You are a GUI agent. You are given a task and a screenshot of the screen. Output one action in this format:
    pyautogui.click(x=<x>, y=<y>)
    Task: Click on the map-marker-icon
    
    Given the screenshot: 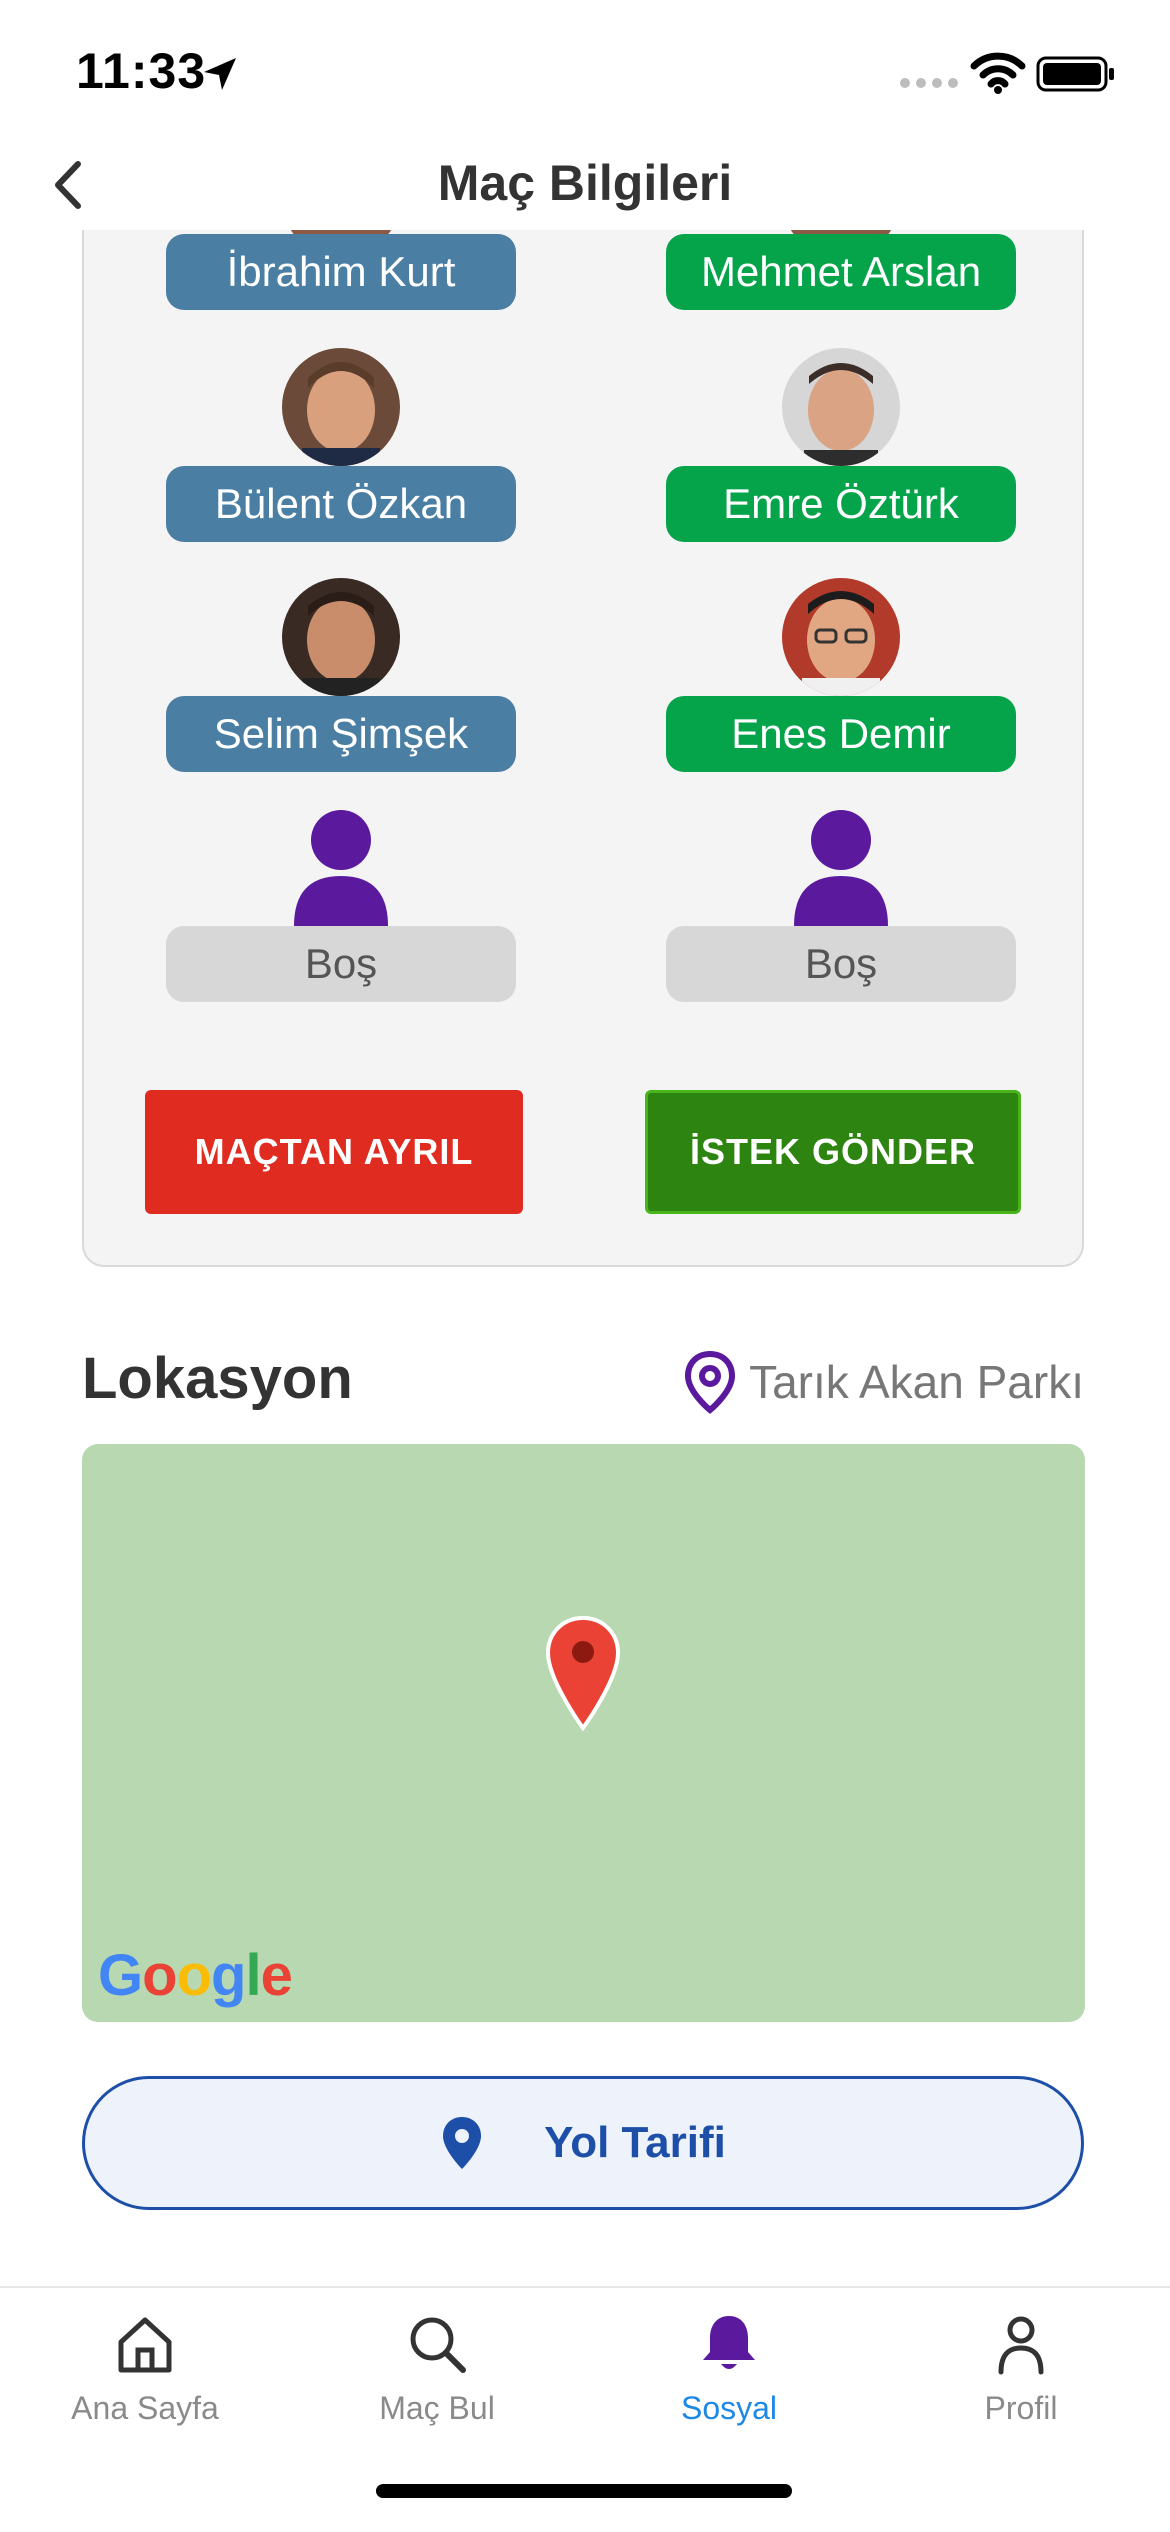 What is the action you would take?
    pyautogui.click(x=583, y=1673)
    